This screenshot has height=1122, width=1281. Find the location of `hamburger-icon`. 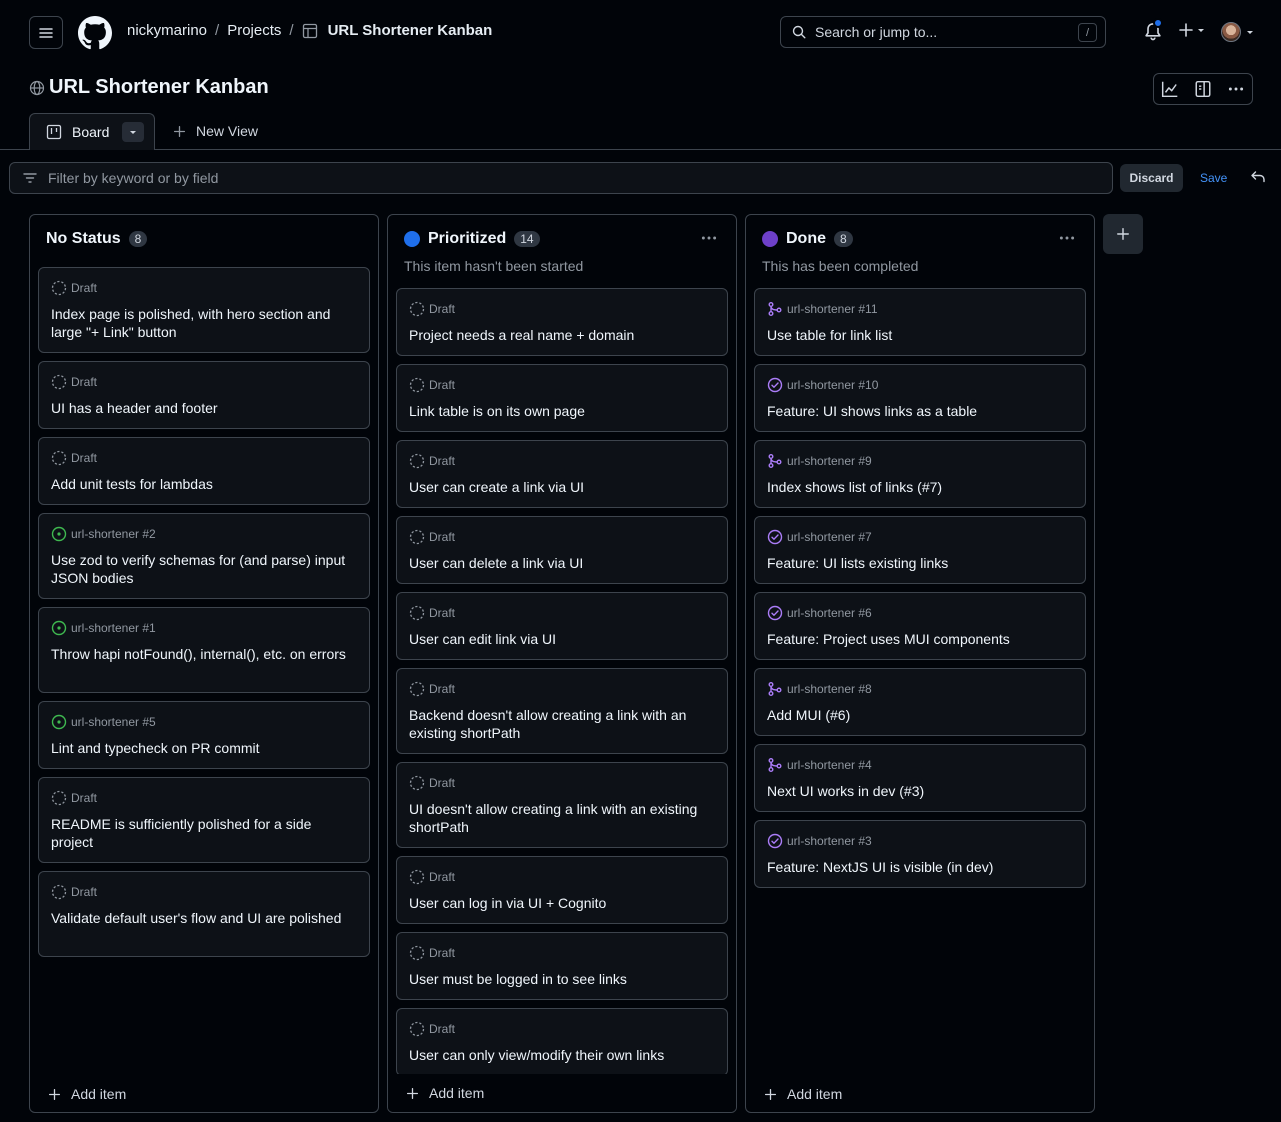

hamburger-icon is located at coordinates (46, 32).